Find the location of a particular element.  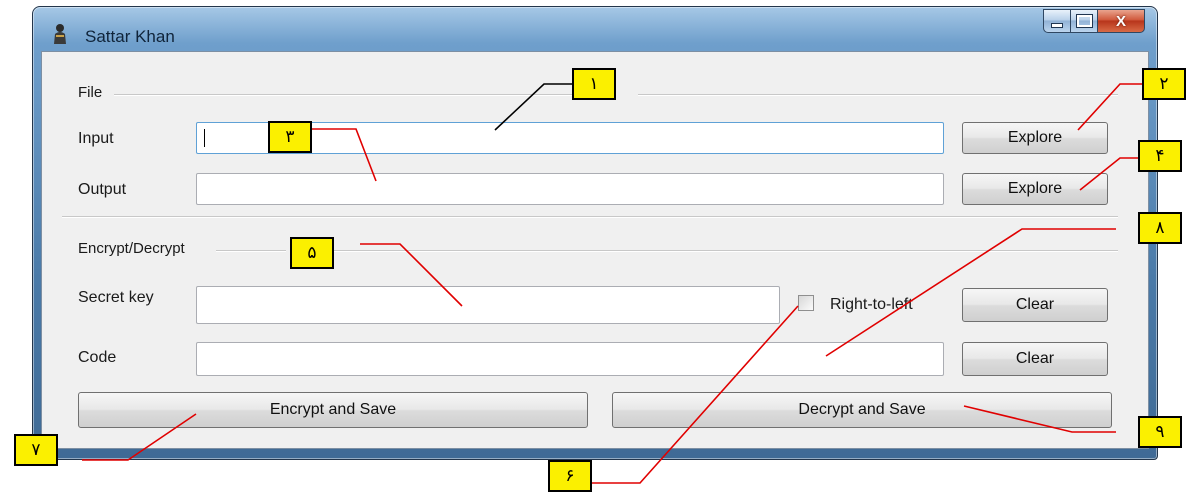

callout-1: ١ is located at coordinates (594, 84).